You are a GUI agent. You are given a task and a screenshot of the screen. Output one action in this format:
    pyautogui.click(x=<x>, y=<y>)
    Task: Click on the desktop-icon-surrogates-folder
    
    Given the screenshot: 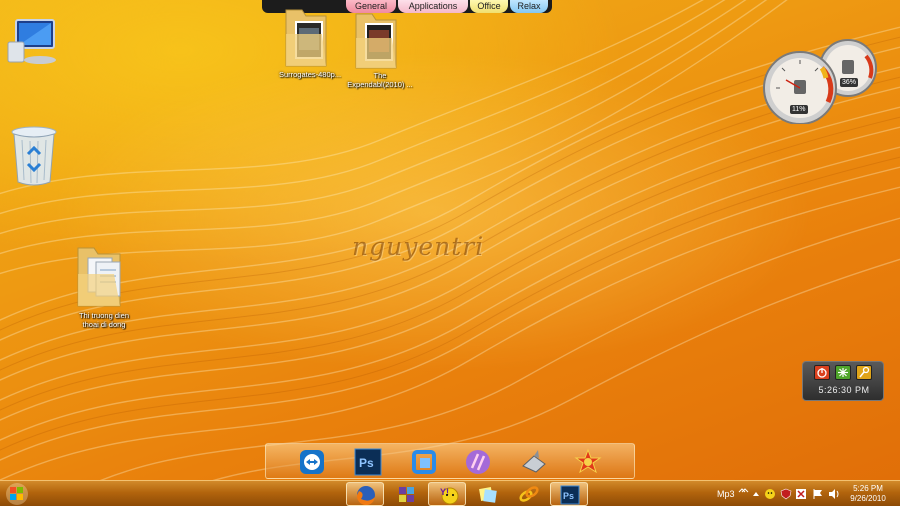 What is the action you would take?
    pyautogui.click(x=306, y=36)
    